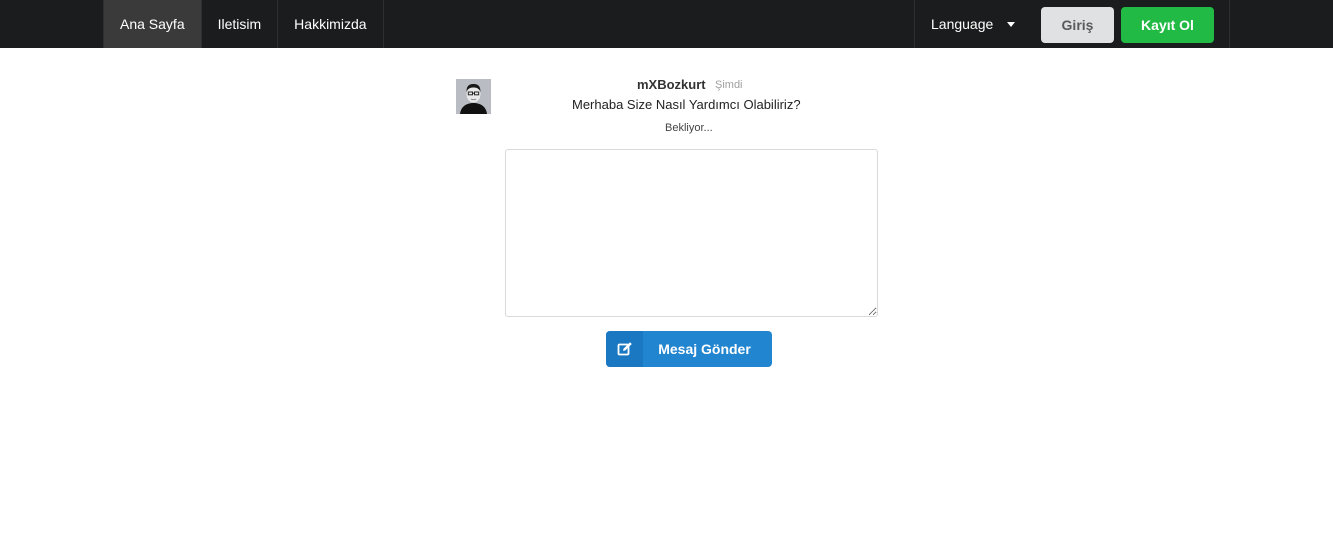  I want to click on message-time: Şimdi, so click(729, 85).